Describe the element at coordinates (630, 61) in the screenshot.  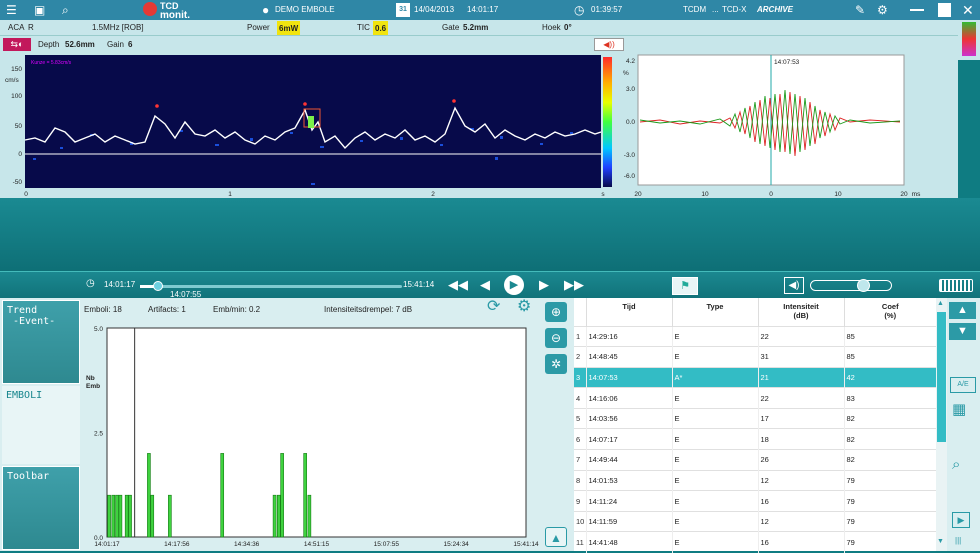
I see `color-tick: 4.2` at that location.